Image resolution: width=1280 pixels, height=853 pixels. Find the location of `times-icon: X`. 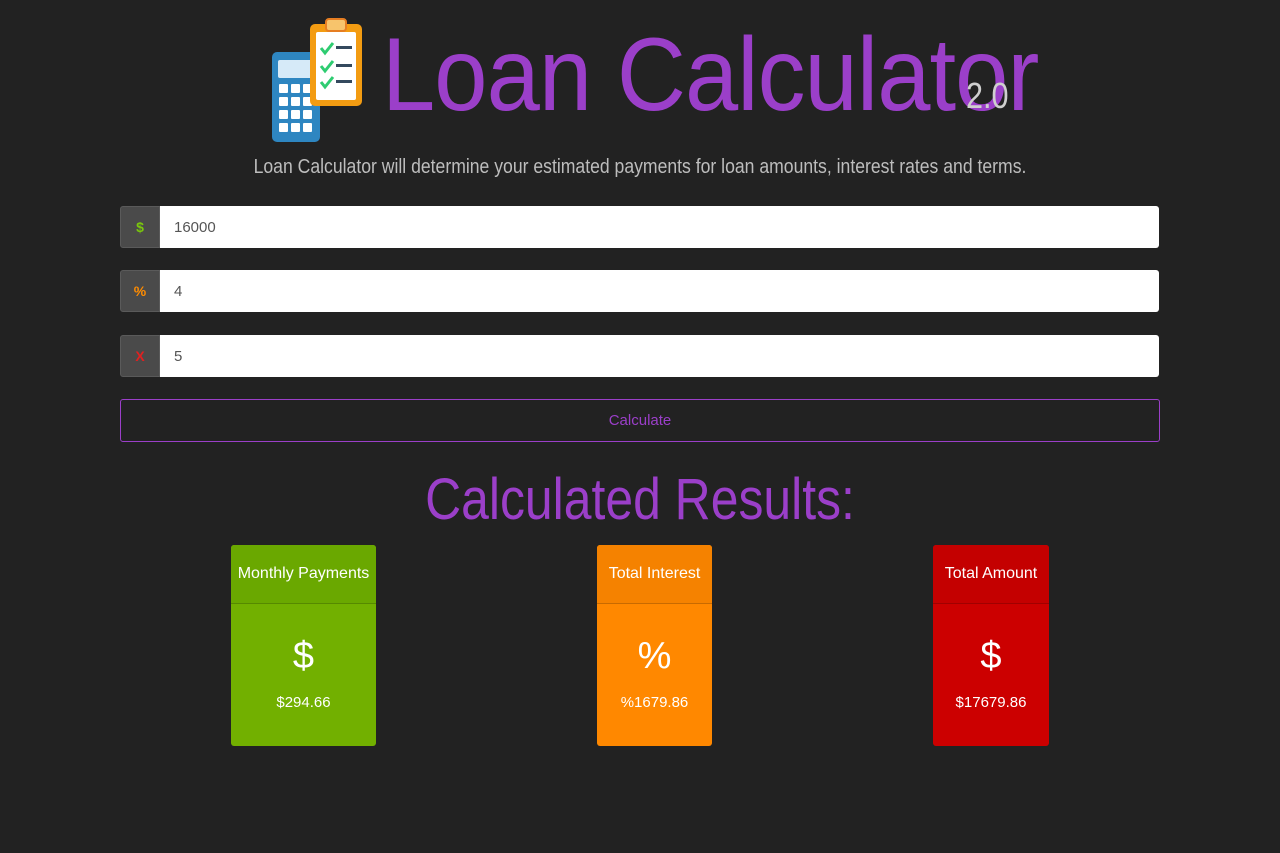

times-icon: X is located at coordinates (140, 356).